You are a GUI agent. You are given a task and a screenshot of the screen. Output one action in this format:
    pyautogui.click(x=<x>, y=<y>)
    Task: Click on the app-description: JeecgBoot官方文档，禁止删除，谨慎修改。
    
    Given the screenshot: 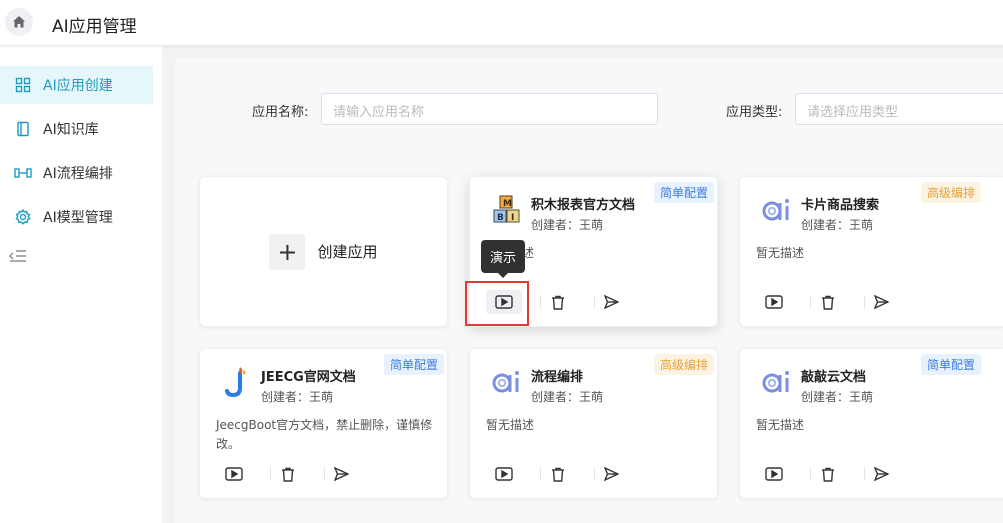 What is the action you would take?
    pyautogui.click(x=324, y=434)
    